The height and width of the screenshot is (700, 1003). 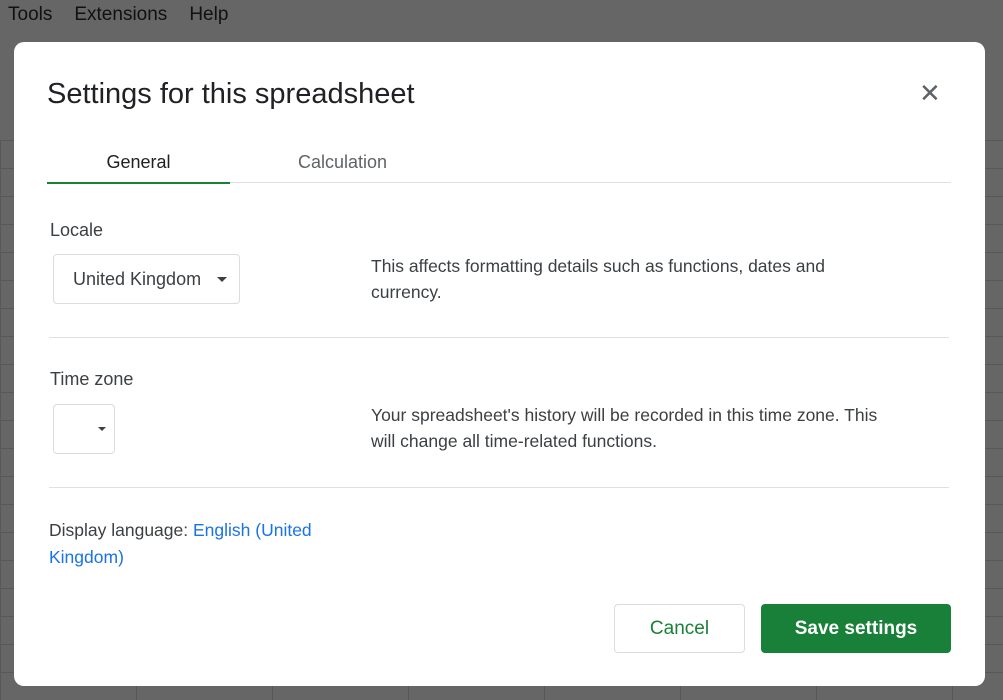 I want to click on display-language-label: Display language:, so click(x=121, y=530).